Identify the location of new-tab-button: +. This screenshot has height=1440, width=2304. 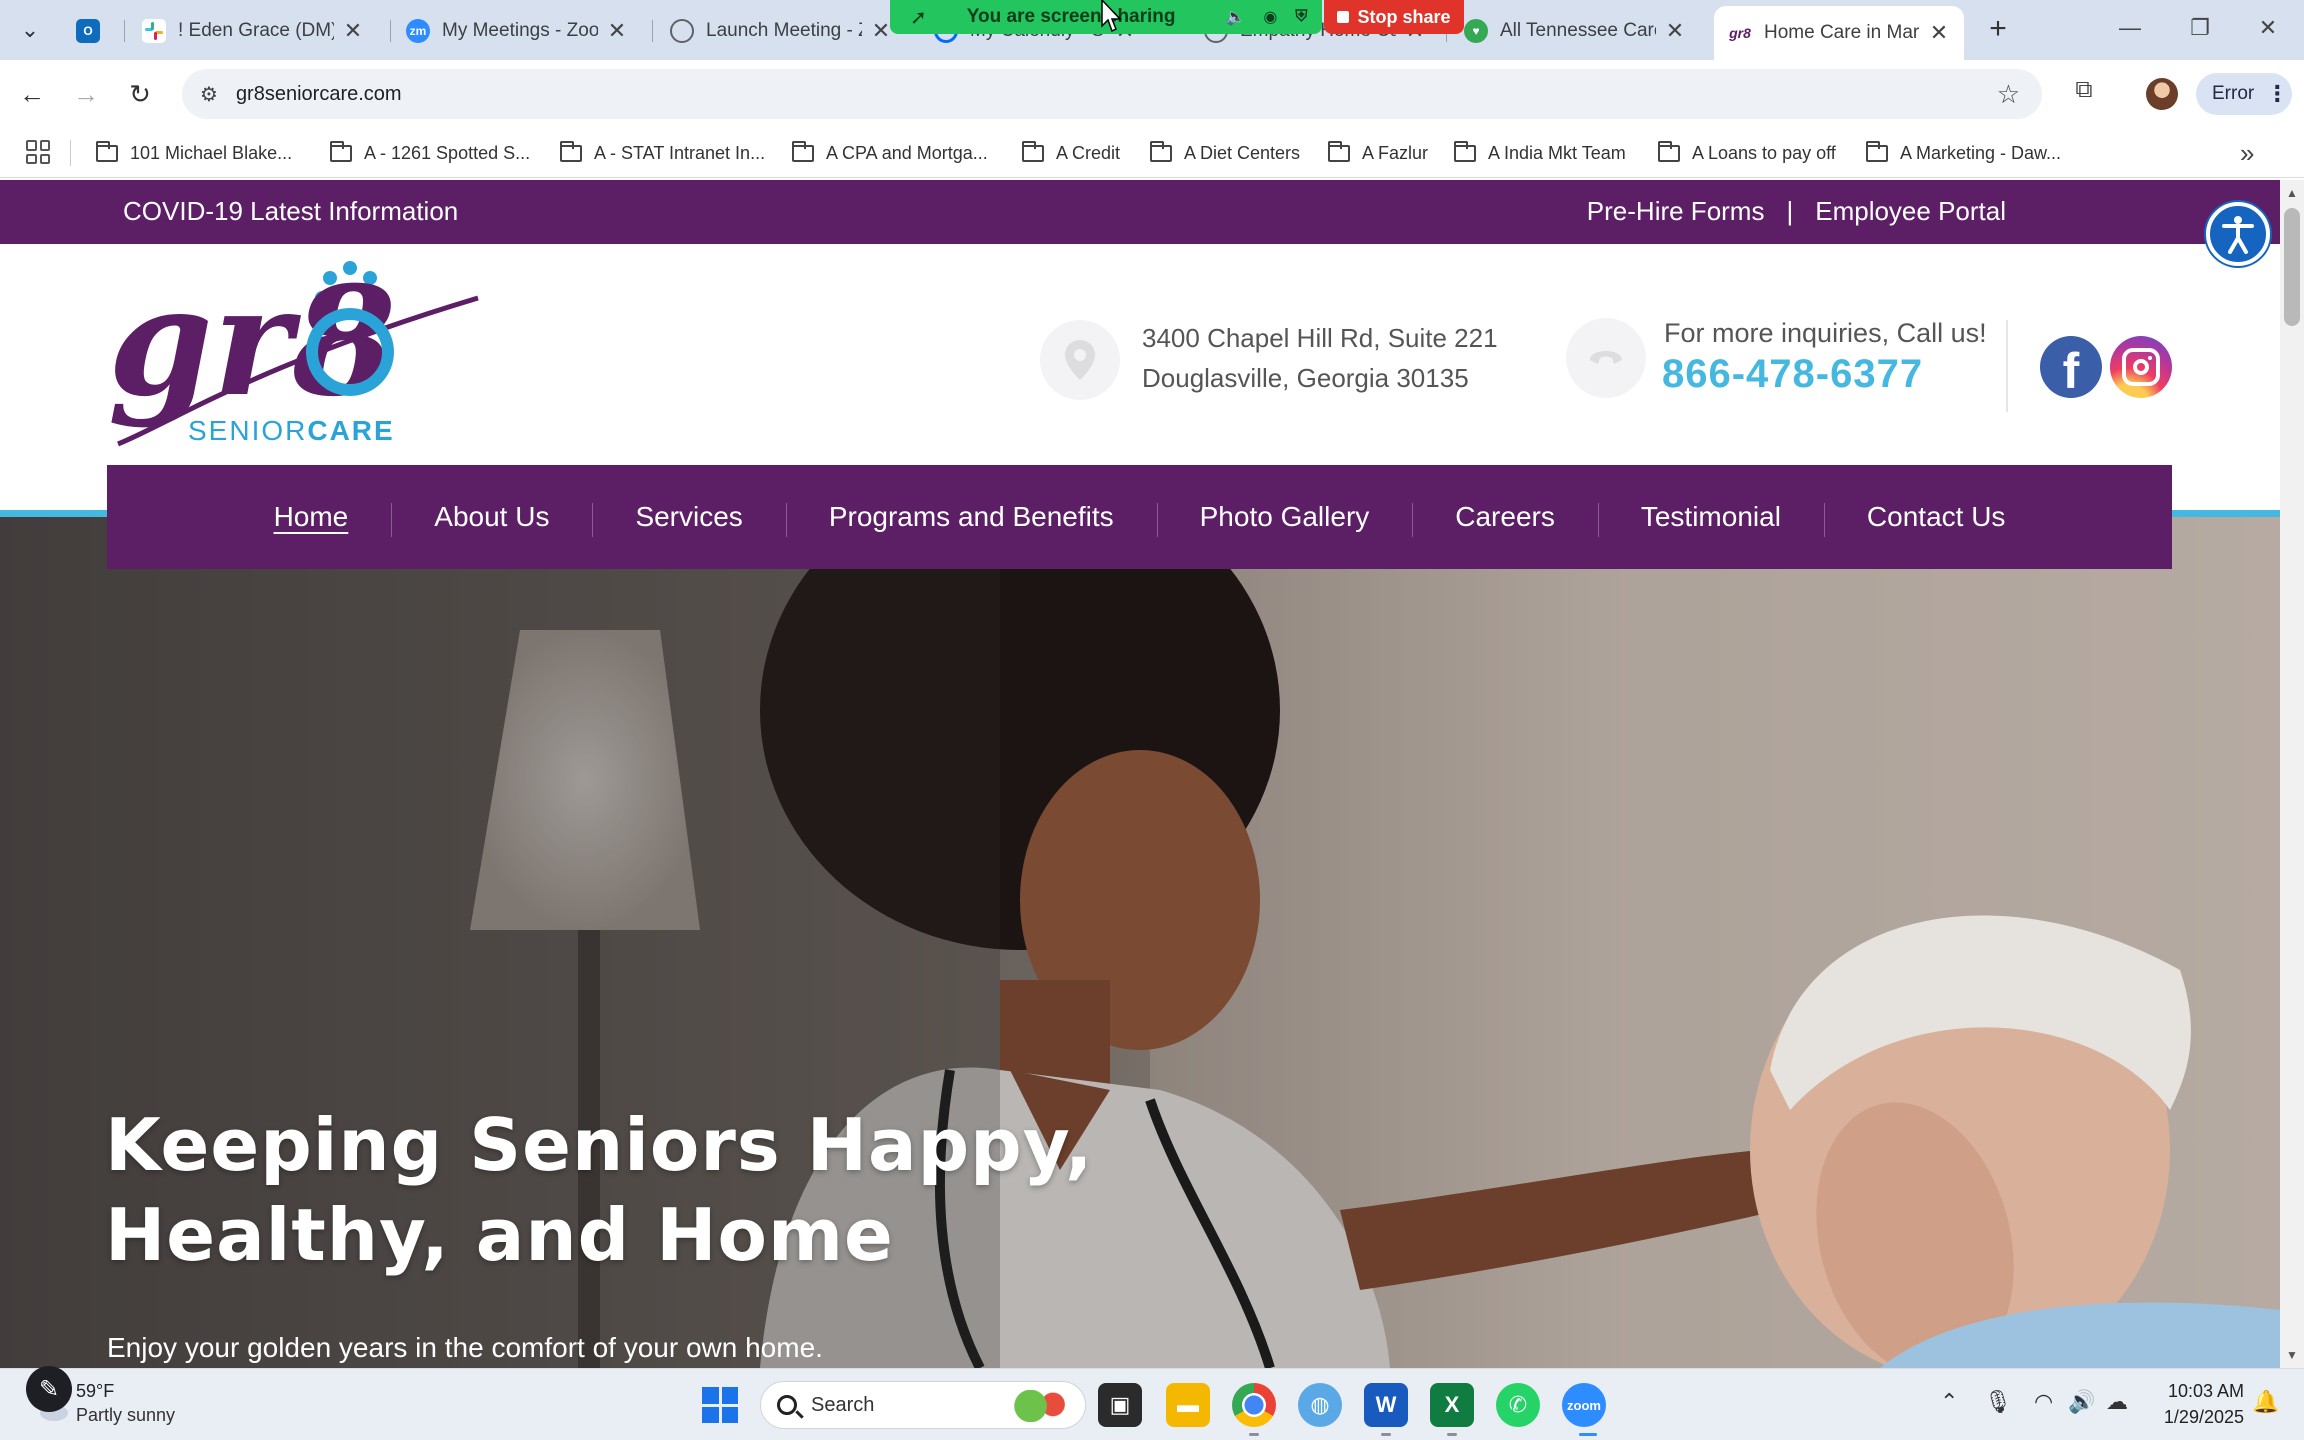
(1998, 30).